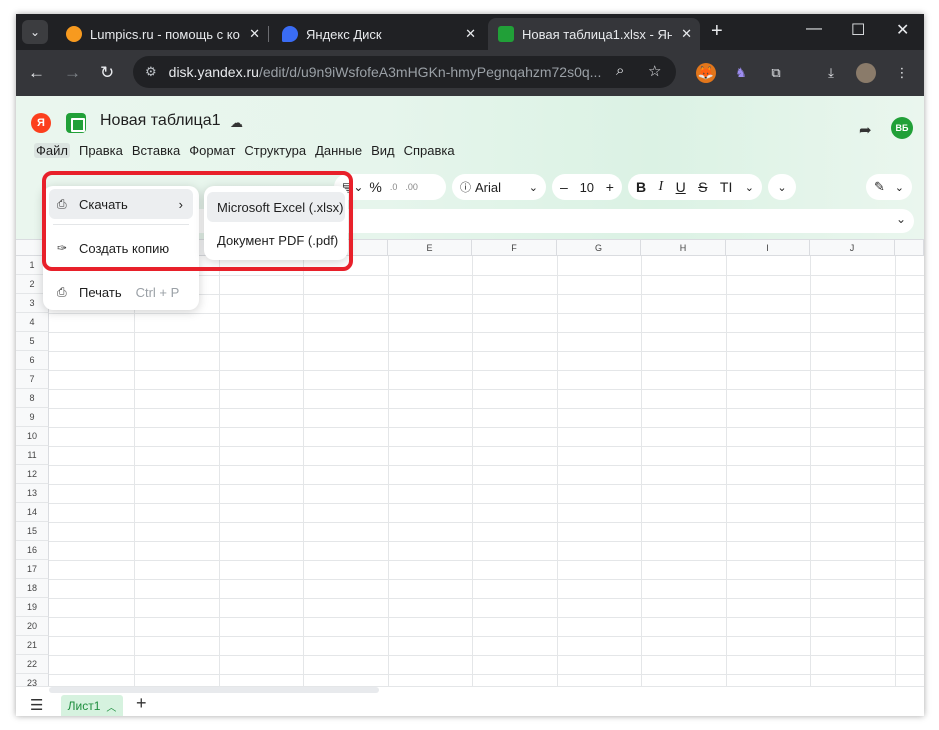  What do you see at coordinates (32, 607) in the screenshot?
I see `row-header: 19` at bounding box center [32, 607].